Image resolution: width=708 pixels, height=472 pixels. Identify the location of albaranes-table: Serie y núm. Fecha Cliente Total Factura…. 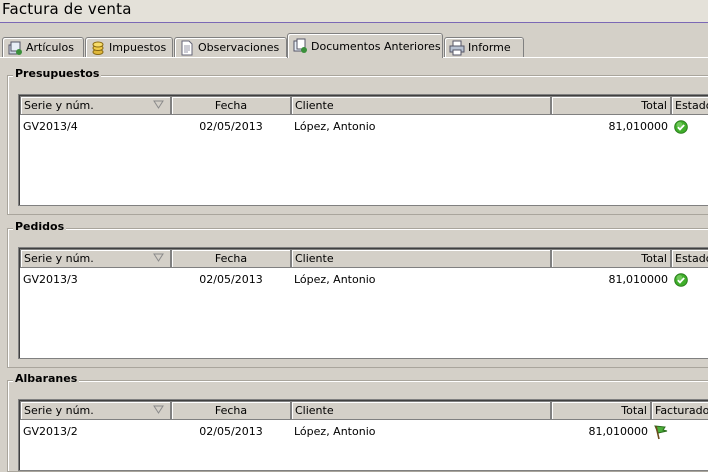
(363, 435).